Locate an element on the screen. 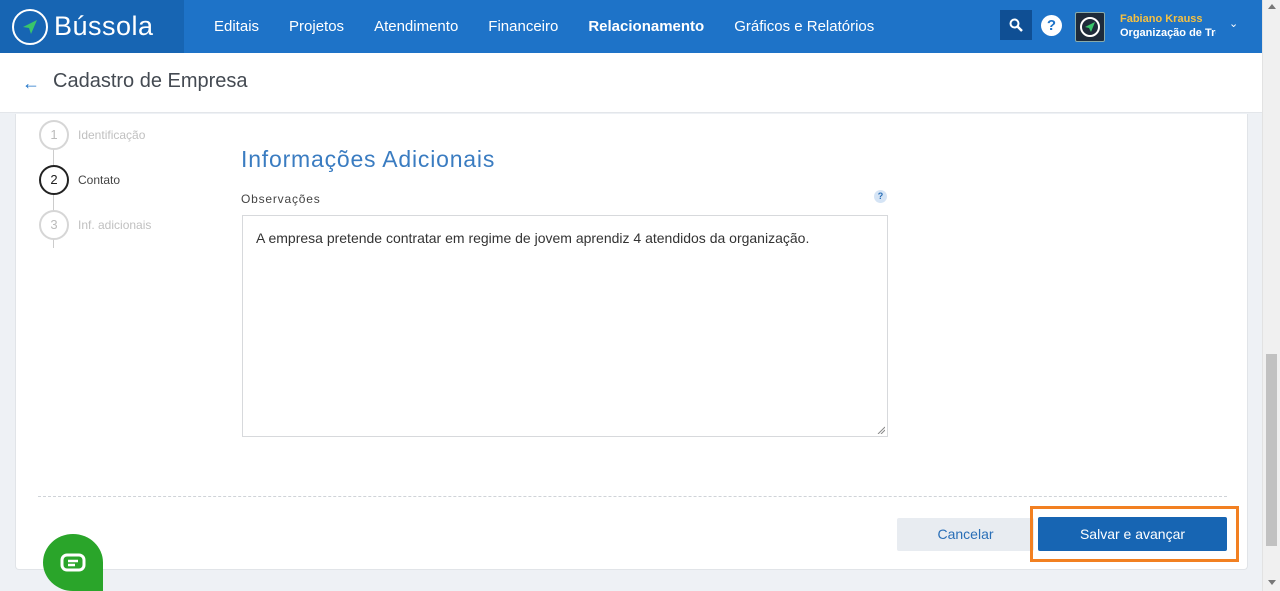 Image resolution: width=1280 pixels, height=591 pixels. search-button is located at coordinates (1016, 25).